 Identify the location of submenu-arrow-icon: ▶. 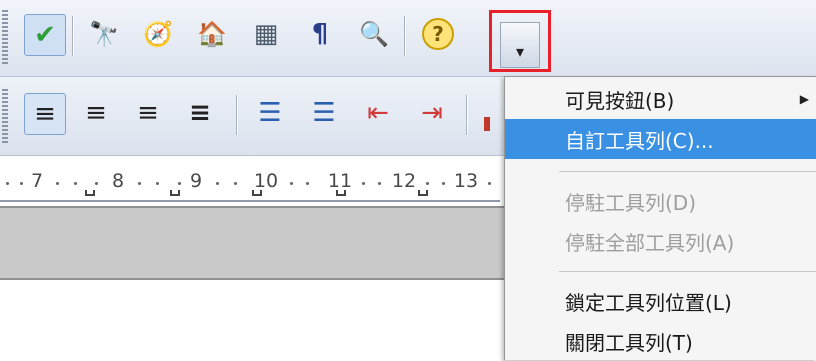
(804, 99).